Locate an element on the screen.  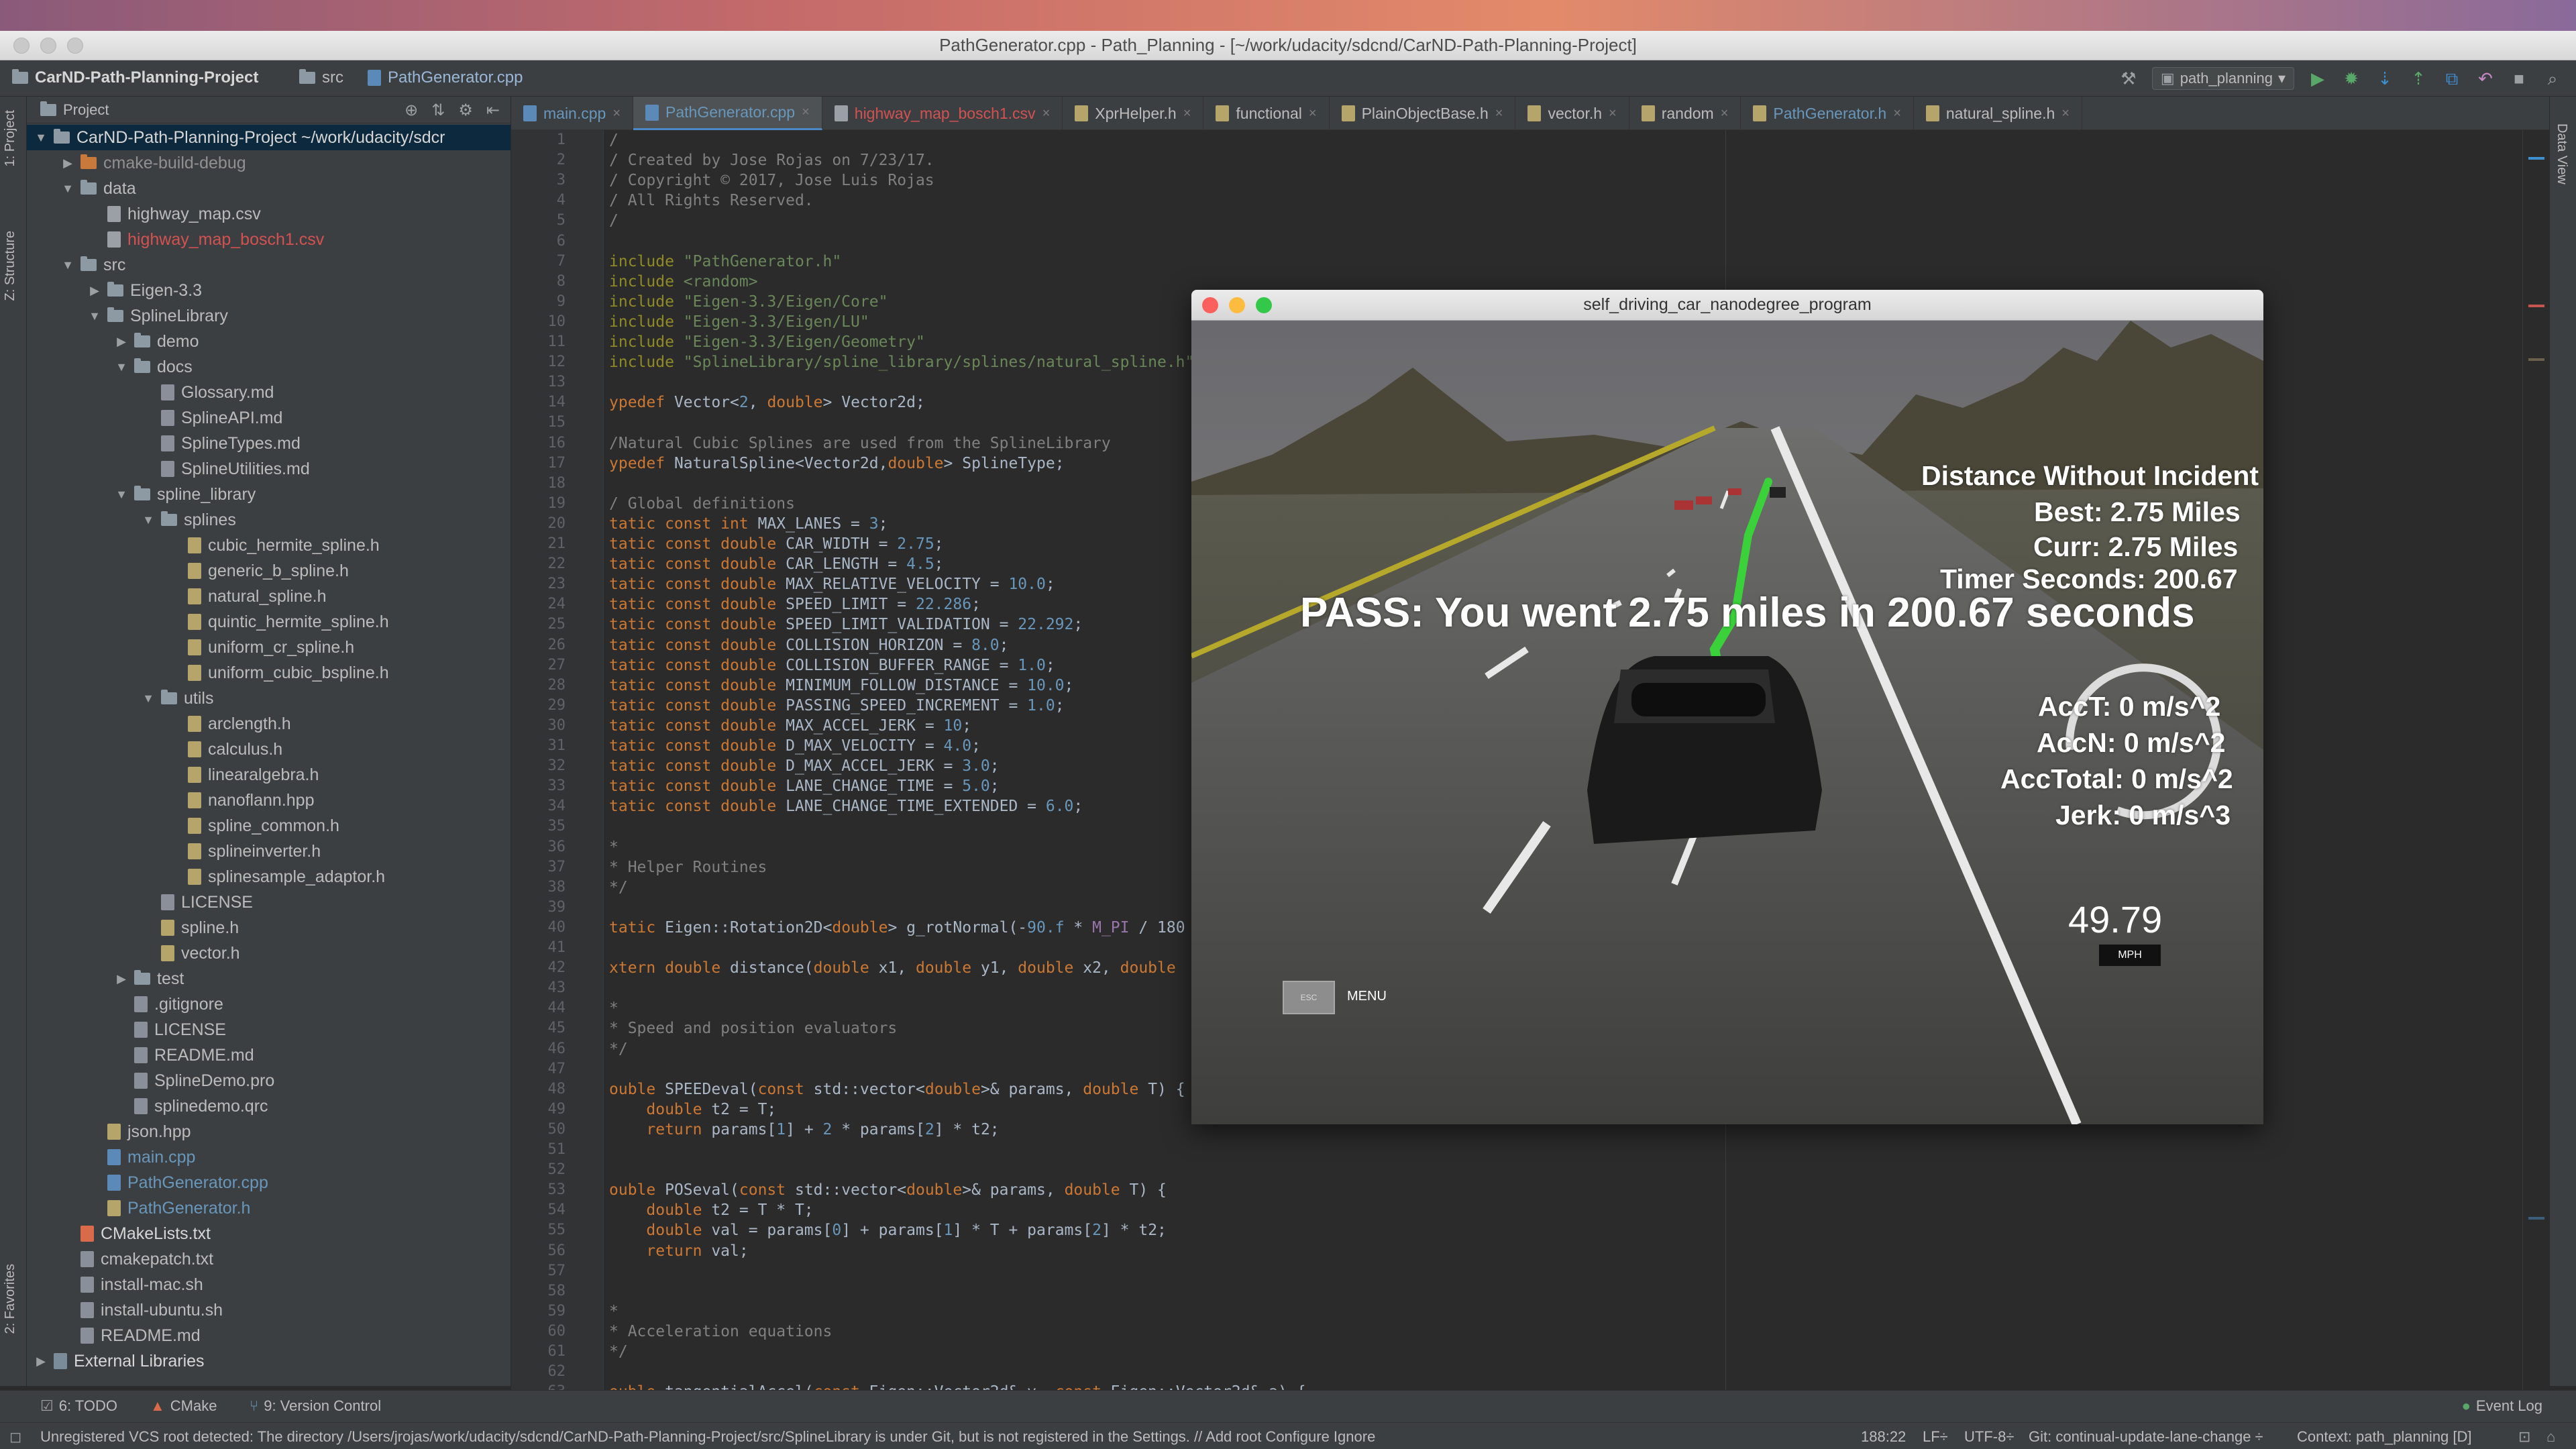
tool-version-control: ⑂ 9: Version Control is located at coordinates (315, 1406).